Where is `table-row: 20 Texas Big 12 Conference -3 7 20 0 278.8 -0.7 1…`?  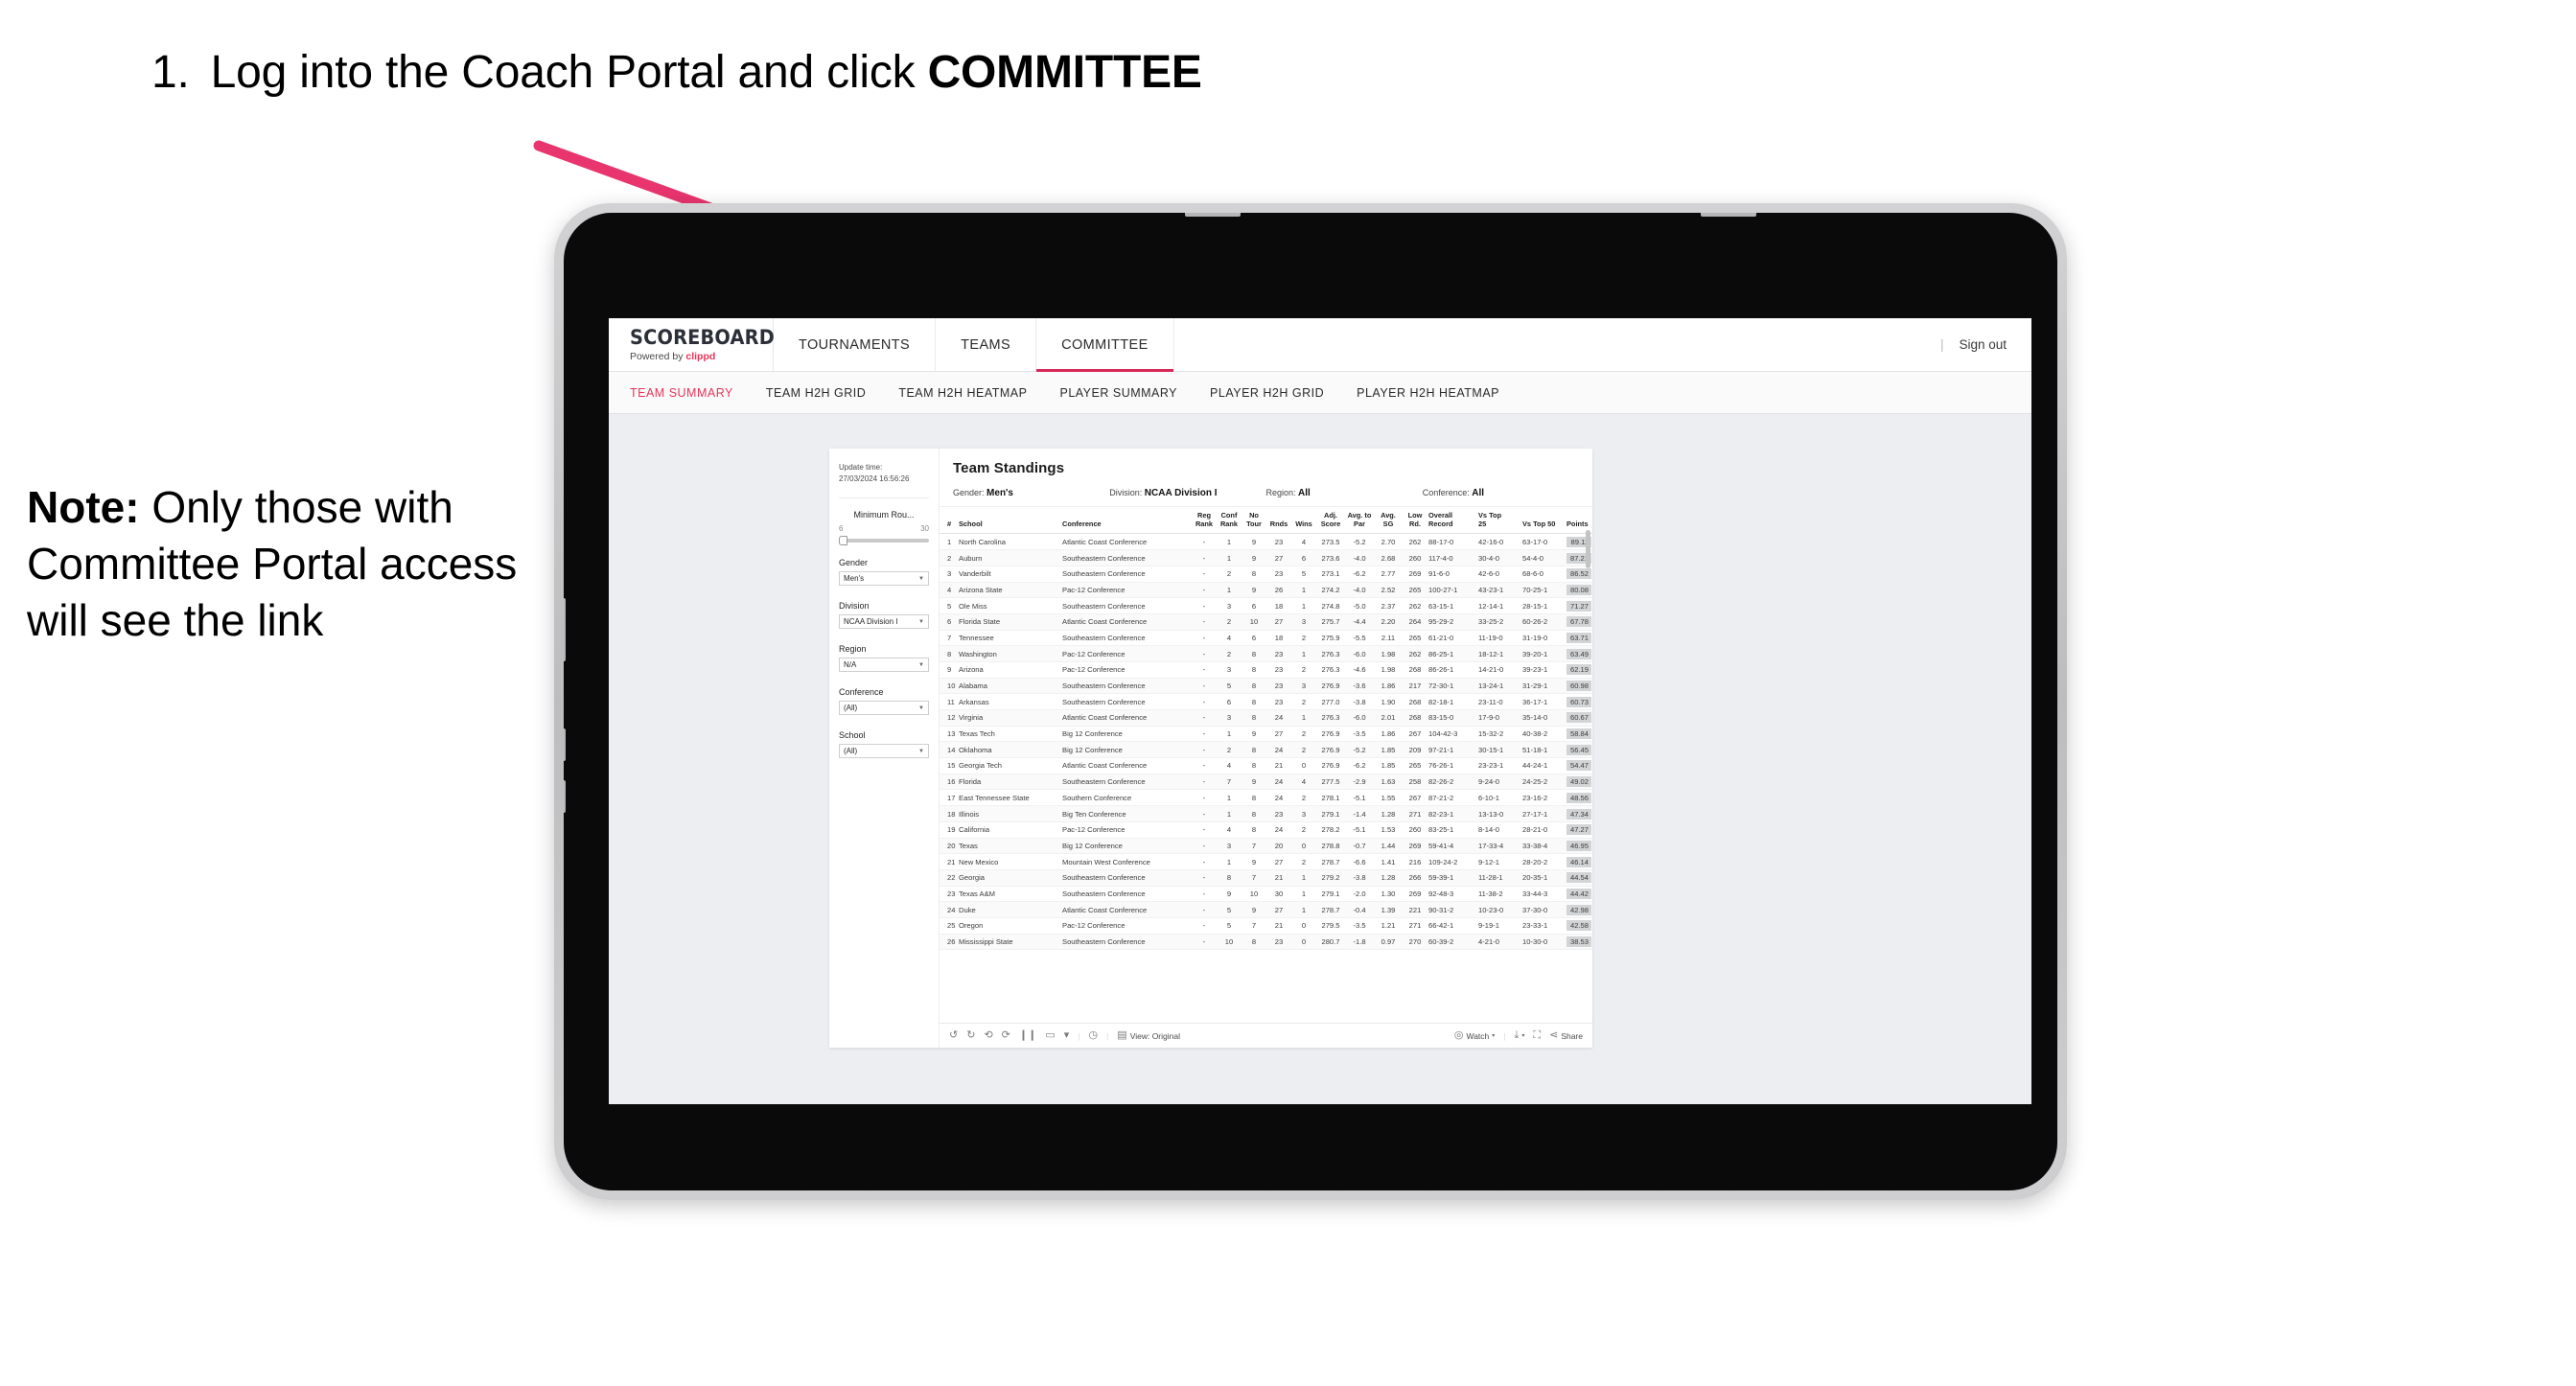
table-row: 20 Texas Big 12 Conference -3 7 20 0 278.8 -0.7 1… is located at coordinates (1266, 847).